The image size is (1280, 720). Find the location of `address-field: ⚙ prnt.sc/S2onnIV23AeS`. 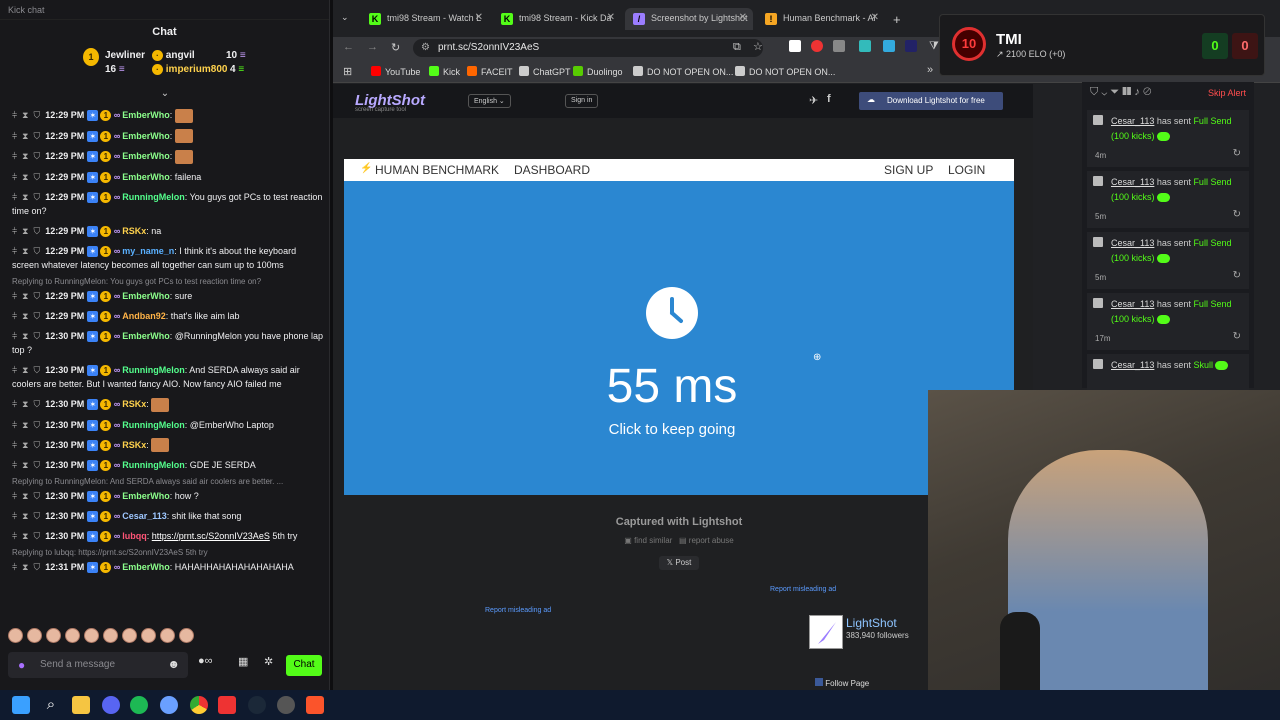

address-field: ⚙ prnt.sc/S2onnIV23AeS is located at coordinates (588, 48).